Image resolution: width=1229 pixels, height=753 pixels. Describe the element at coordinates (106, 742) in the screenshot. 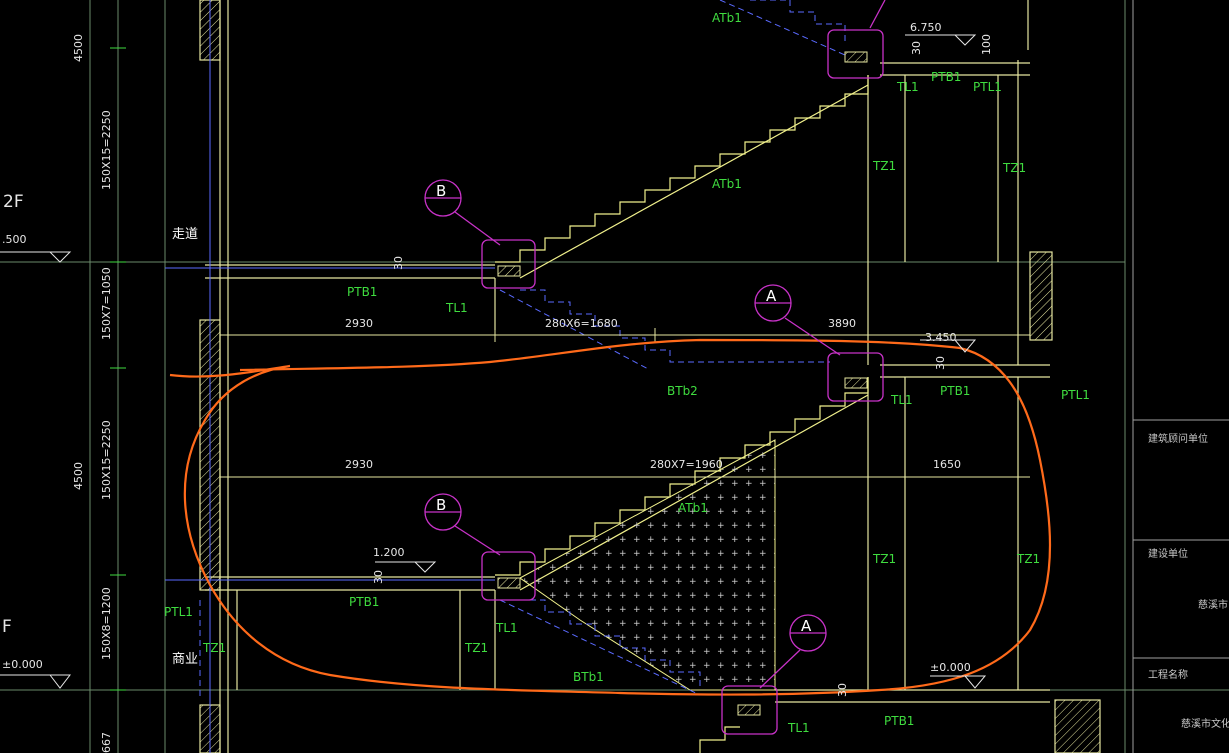

I see `dim-left-7: 667` at that location.